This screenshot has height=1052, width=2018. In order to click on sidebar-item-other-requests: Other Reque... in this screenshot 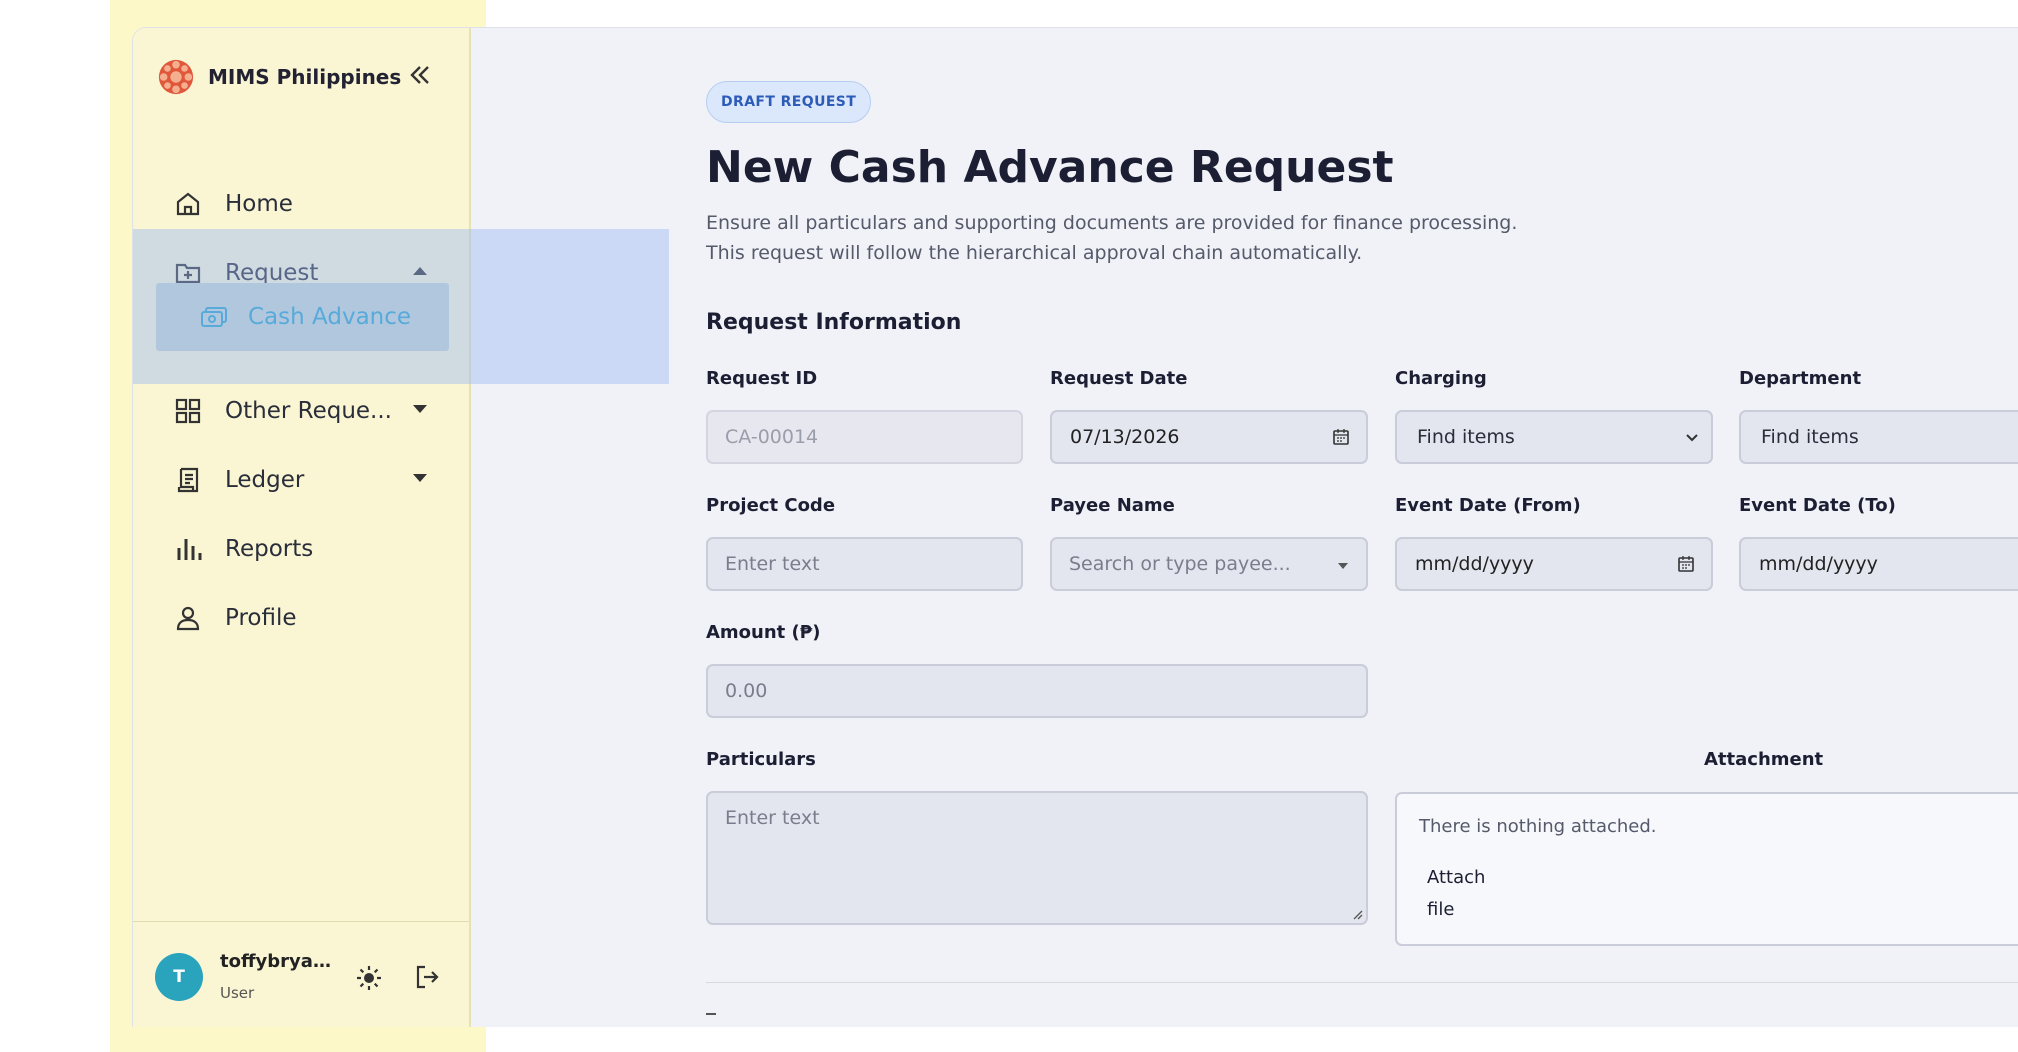, I will do `click(308, 411)`.